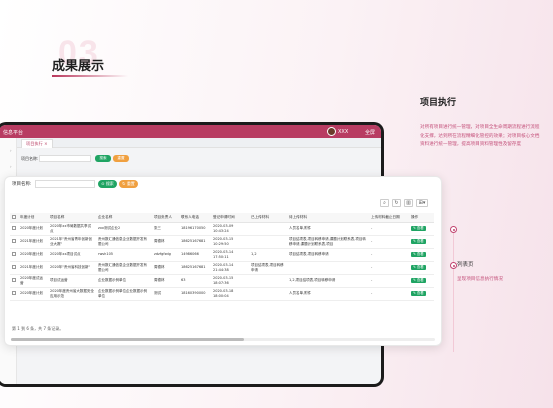 This screenshot has width=553, height=408. I want to click on search-button: 搜索, so click(103, 158).